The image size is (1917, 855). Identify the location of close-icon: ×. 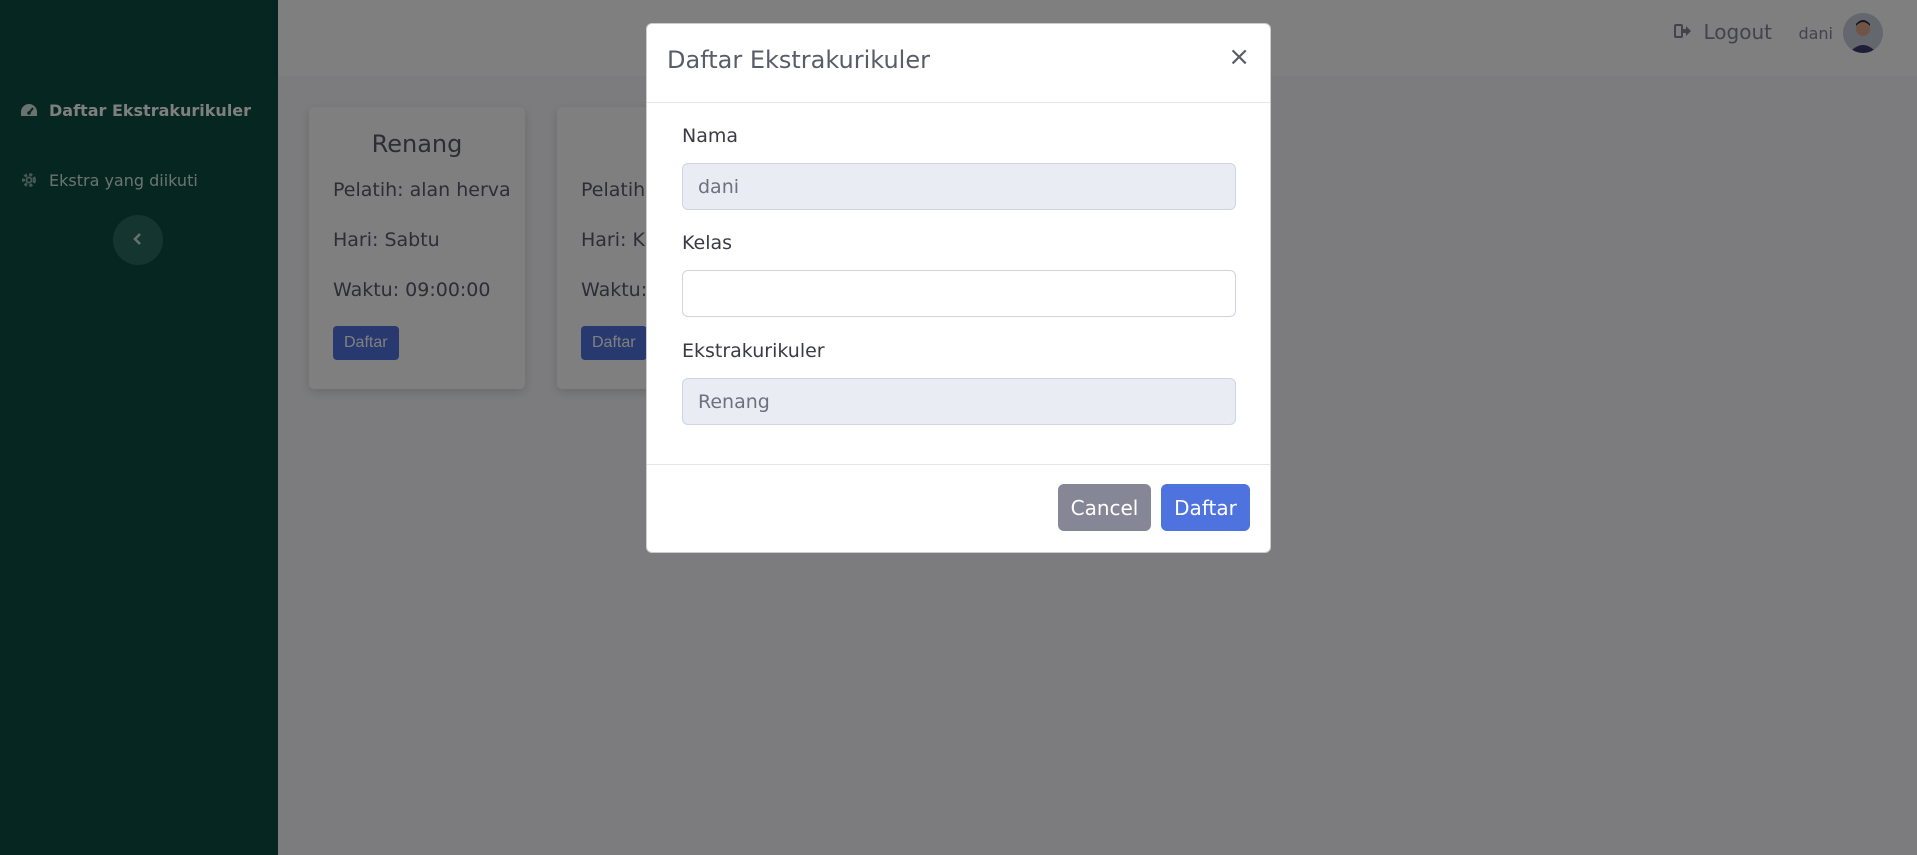
(1239, 57).